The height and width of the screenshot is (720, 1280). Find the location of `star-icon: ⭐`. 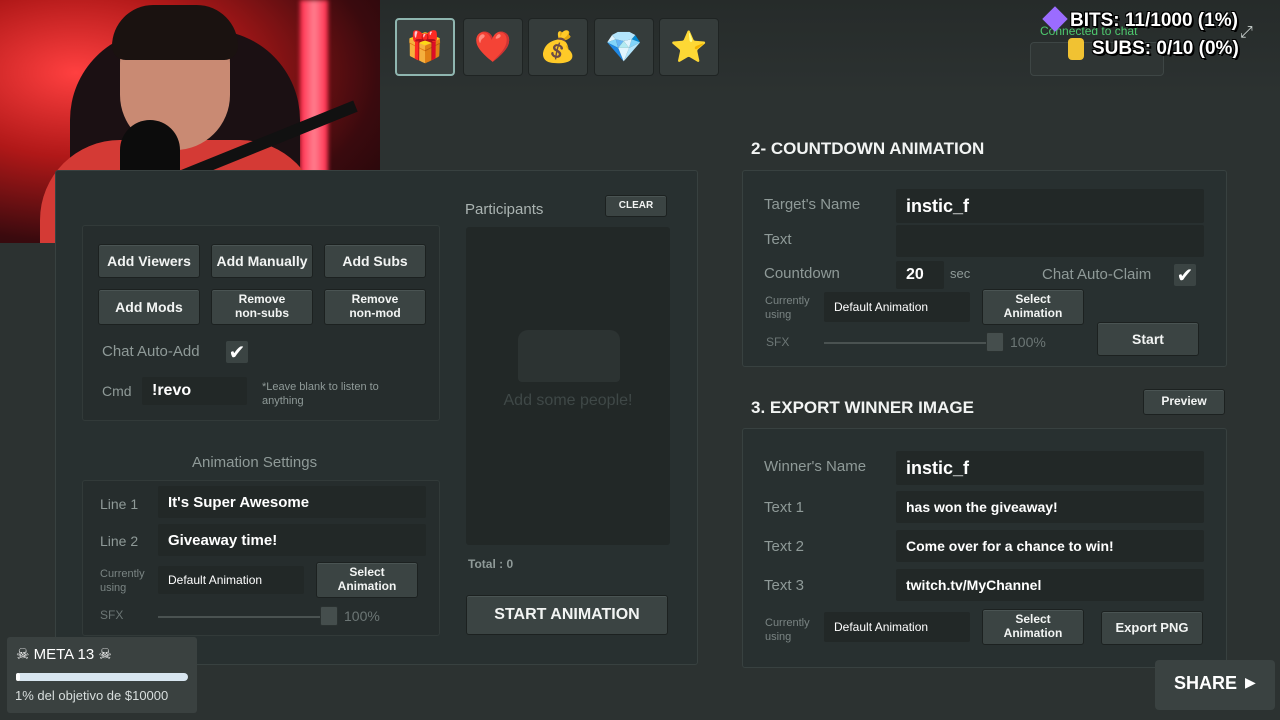

star-icon: ⭐ is located at coordinates (689, 47).